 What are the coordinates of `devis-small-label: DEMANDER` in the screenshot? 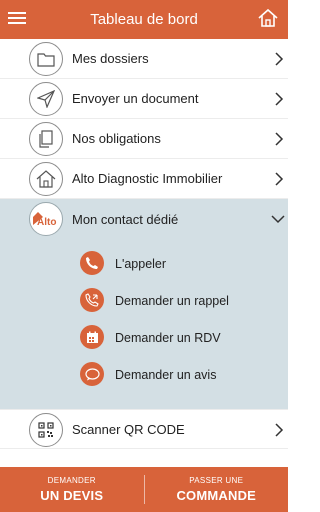 It's located at (71, 480).